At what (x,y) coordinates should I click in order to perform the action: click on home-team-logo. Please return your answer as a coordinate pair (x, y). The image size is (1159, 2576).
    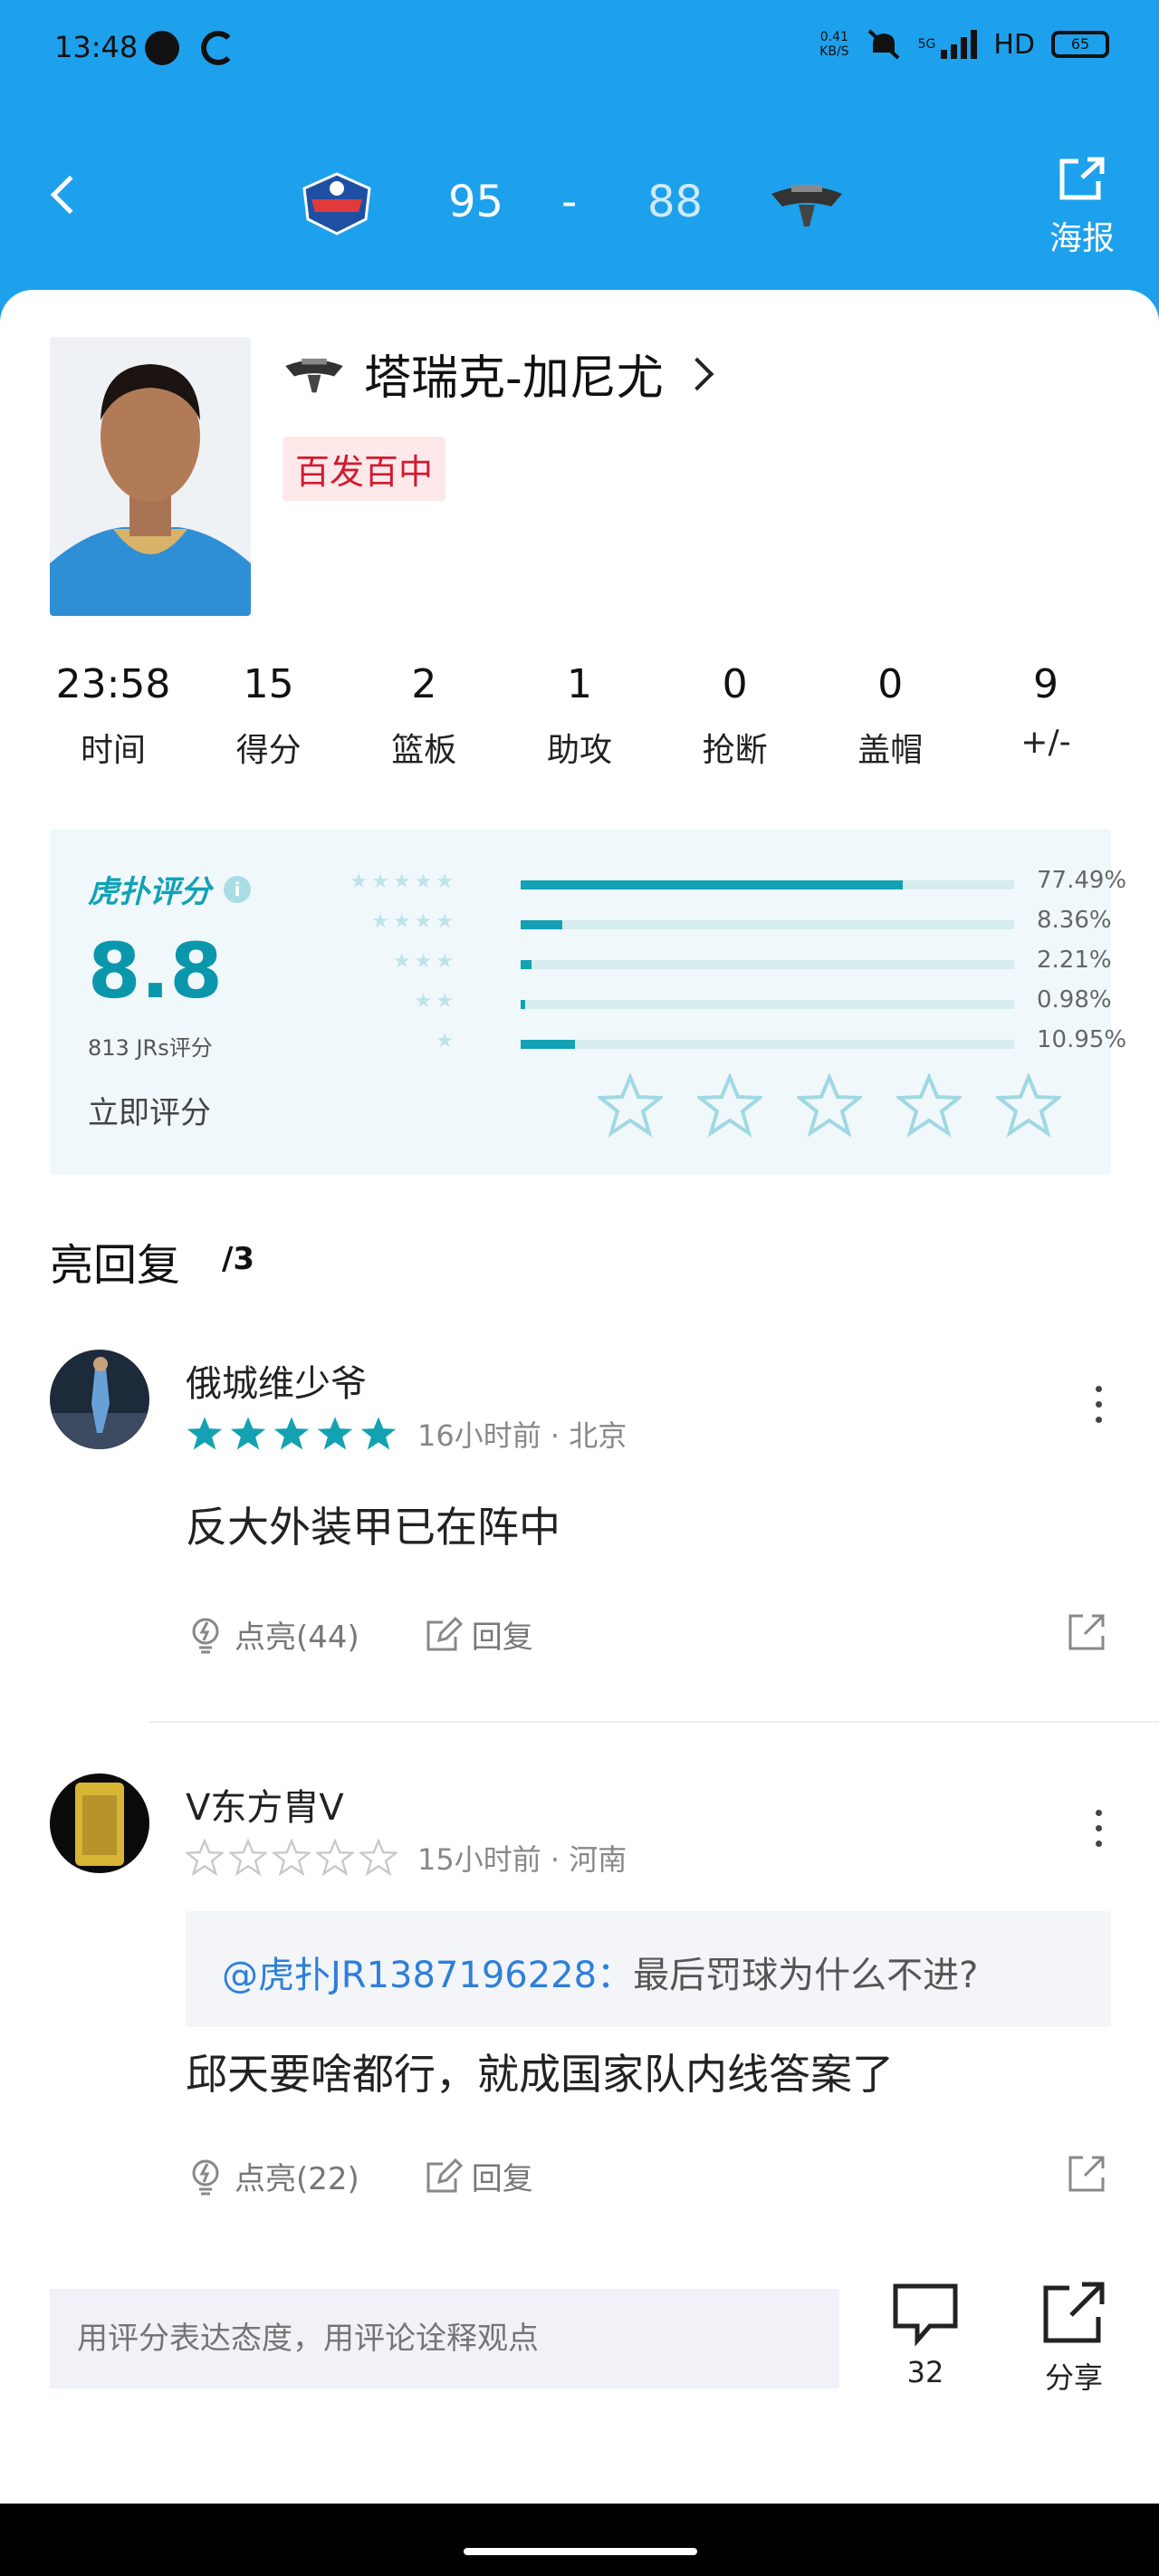
    Looking at the image, I should click on (337, 203).